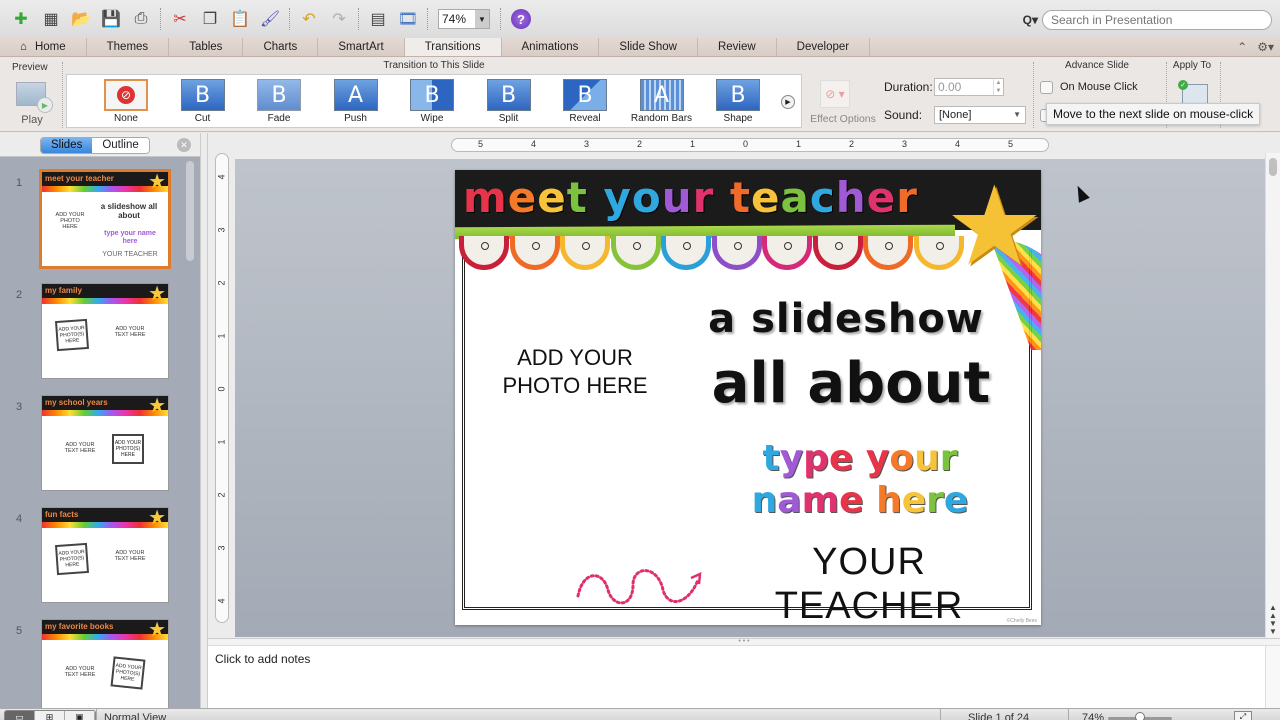 This screenshot has width=1280, height=720. I want to click on format-painter-icon: 🖌, so click(270, 19).